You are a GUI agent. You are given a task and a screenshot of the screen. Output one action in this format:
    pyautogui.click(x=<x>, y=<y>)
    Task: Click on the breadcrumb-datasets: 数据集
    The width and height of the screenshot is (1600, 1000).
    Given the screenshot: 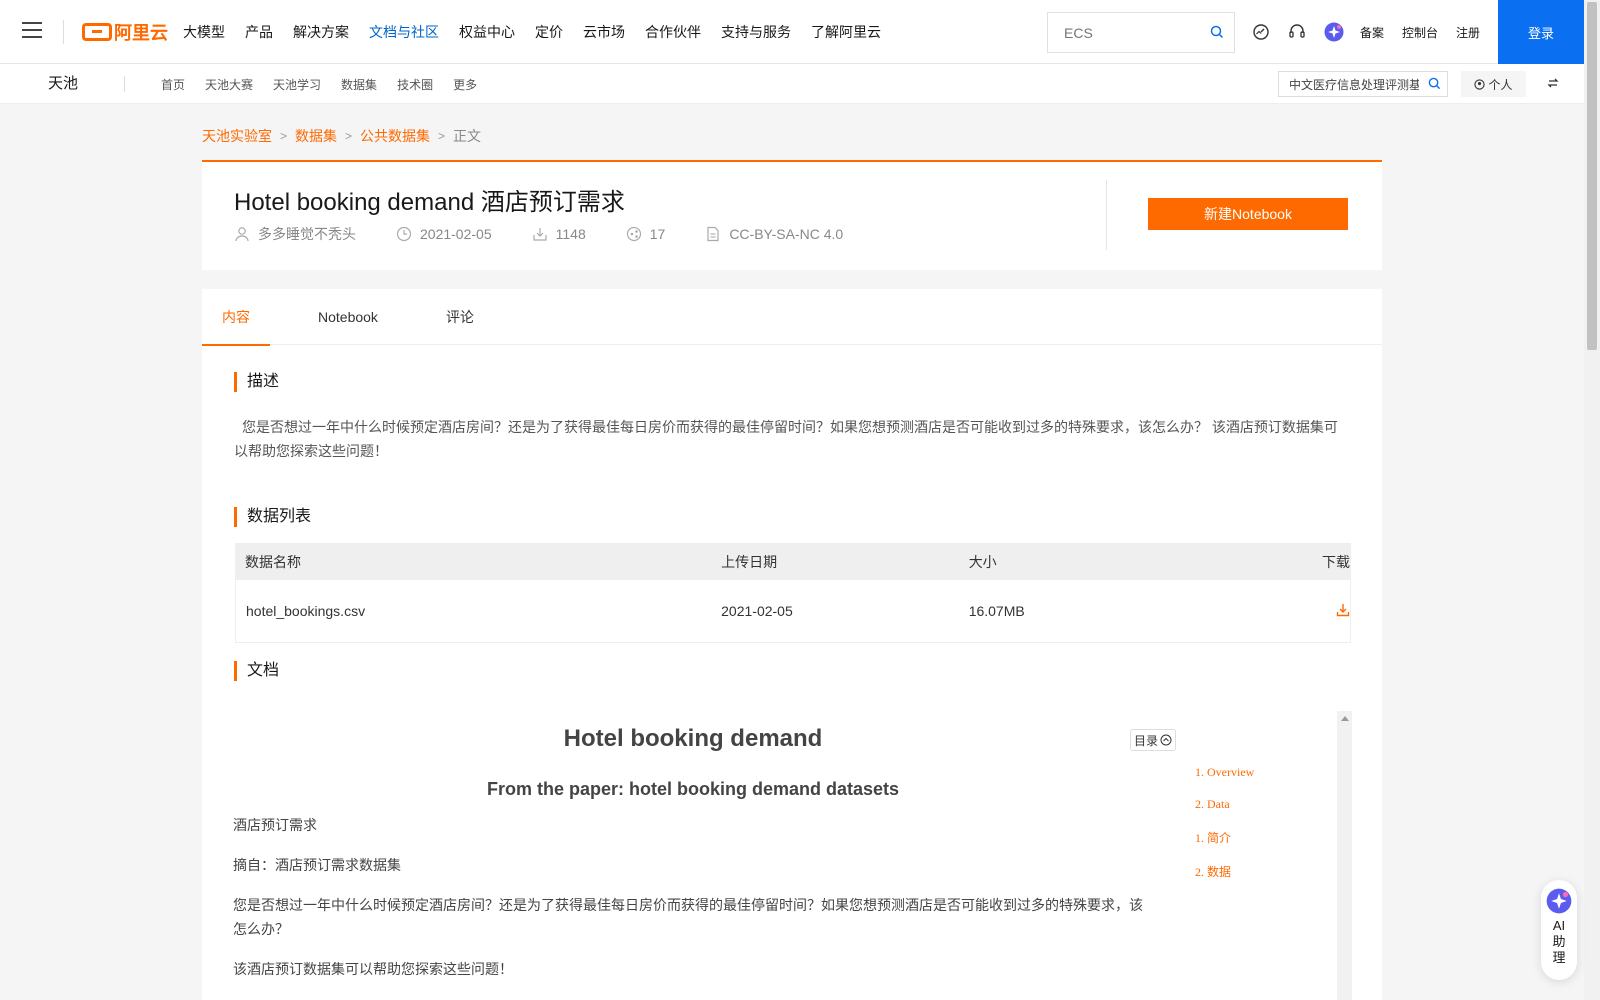 What is the action you would take?
    pyautogui.click(x=316, y=136)
    